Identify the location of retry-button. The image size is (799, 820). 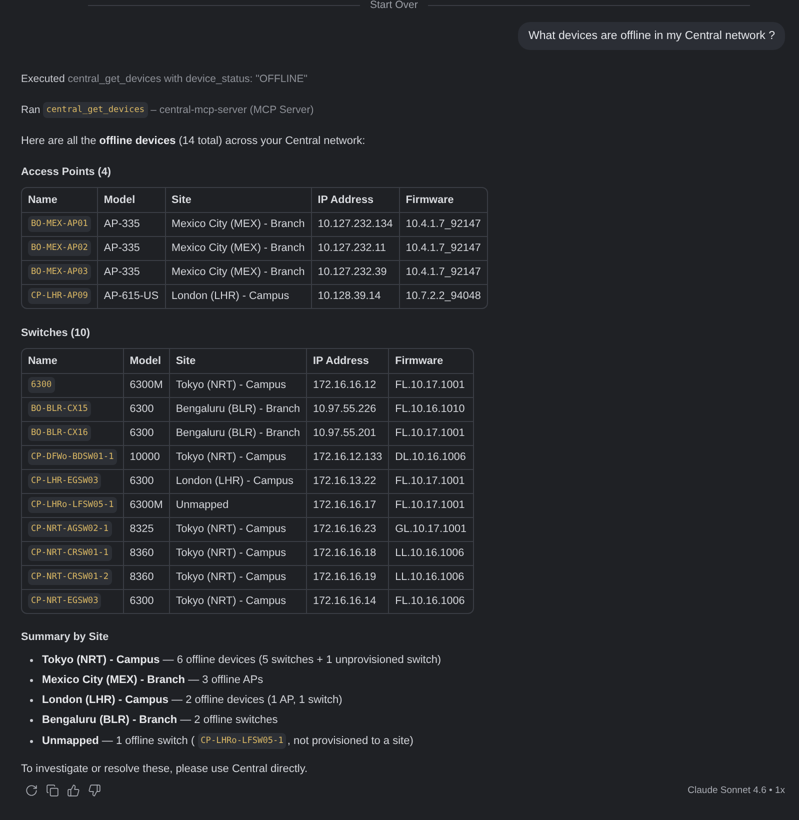
(31, 790).